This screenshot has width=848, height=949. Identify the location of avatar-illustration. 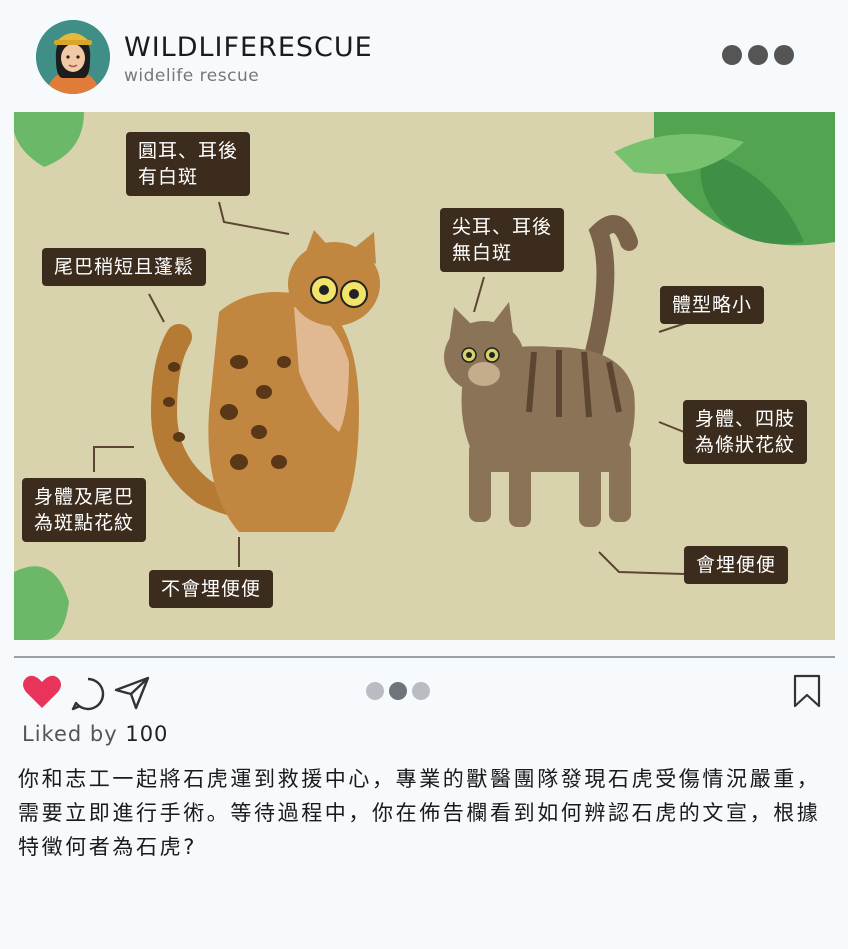
(73, 57).